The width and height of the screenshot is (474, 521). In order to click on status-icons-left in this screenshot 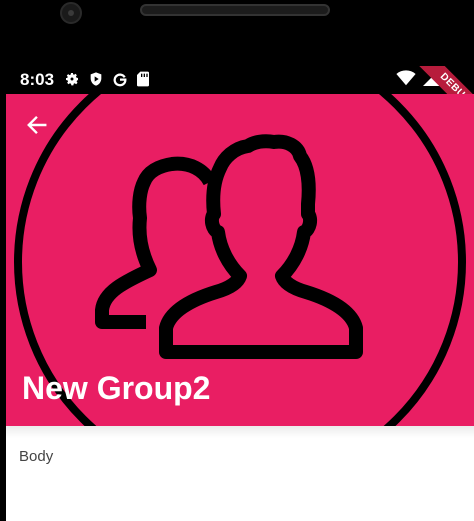, I will do `click(107, 79)`.